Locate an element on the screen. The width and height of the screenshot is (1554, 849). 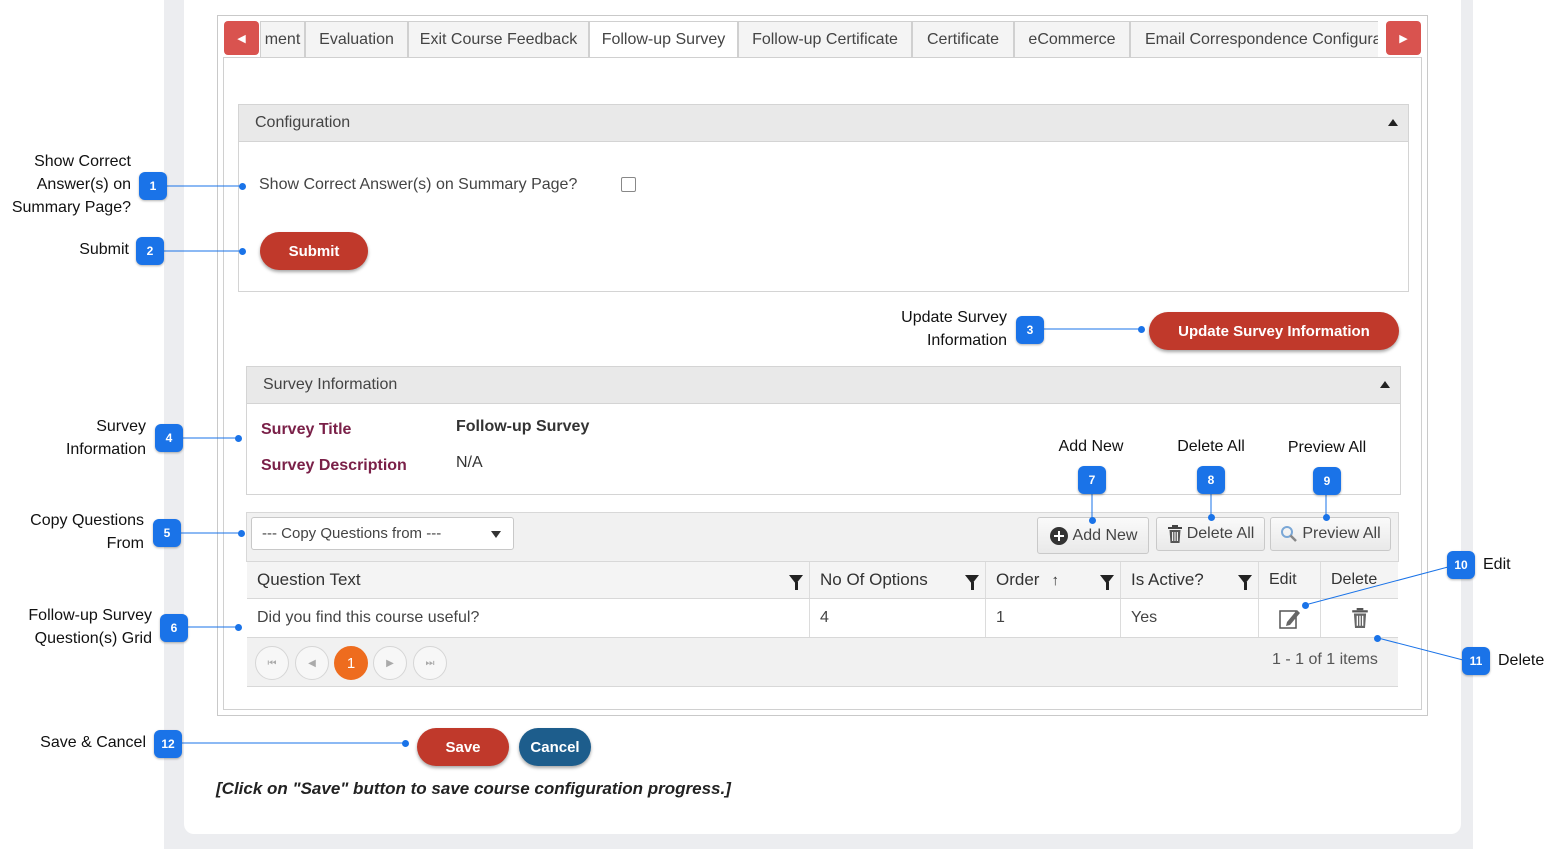
add-new-label: Add New is located at coordinates (1105, 535).